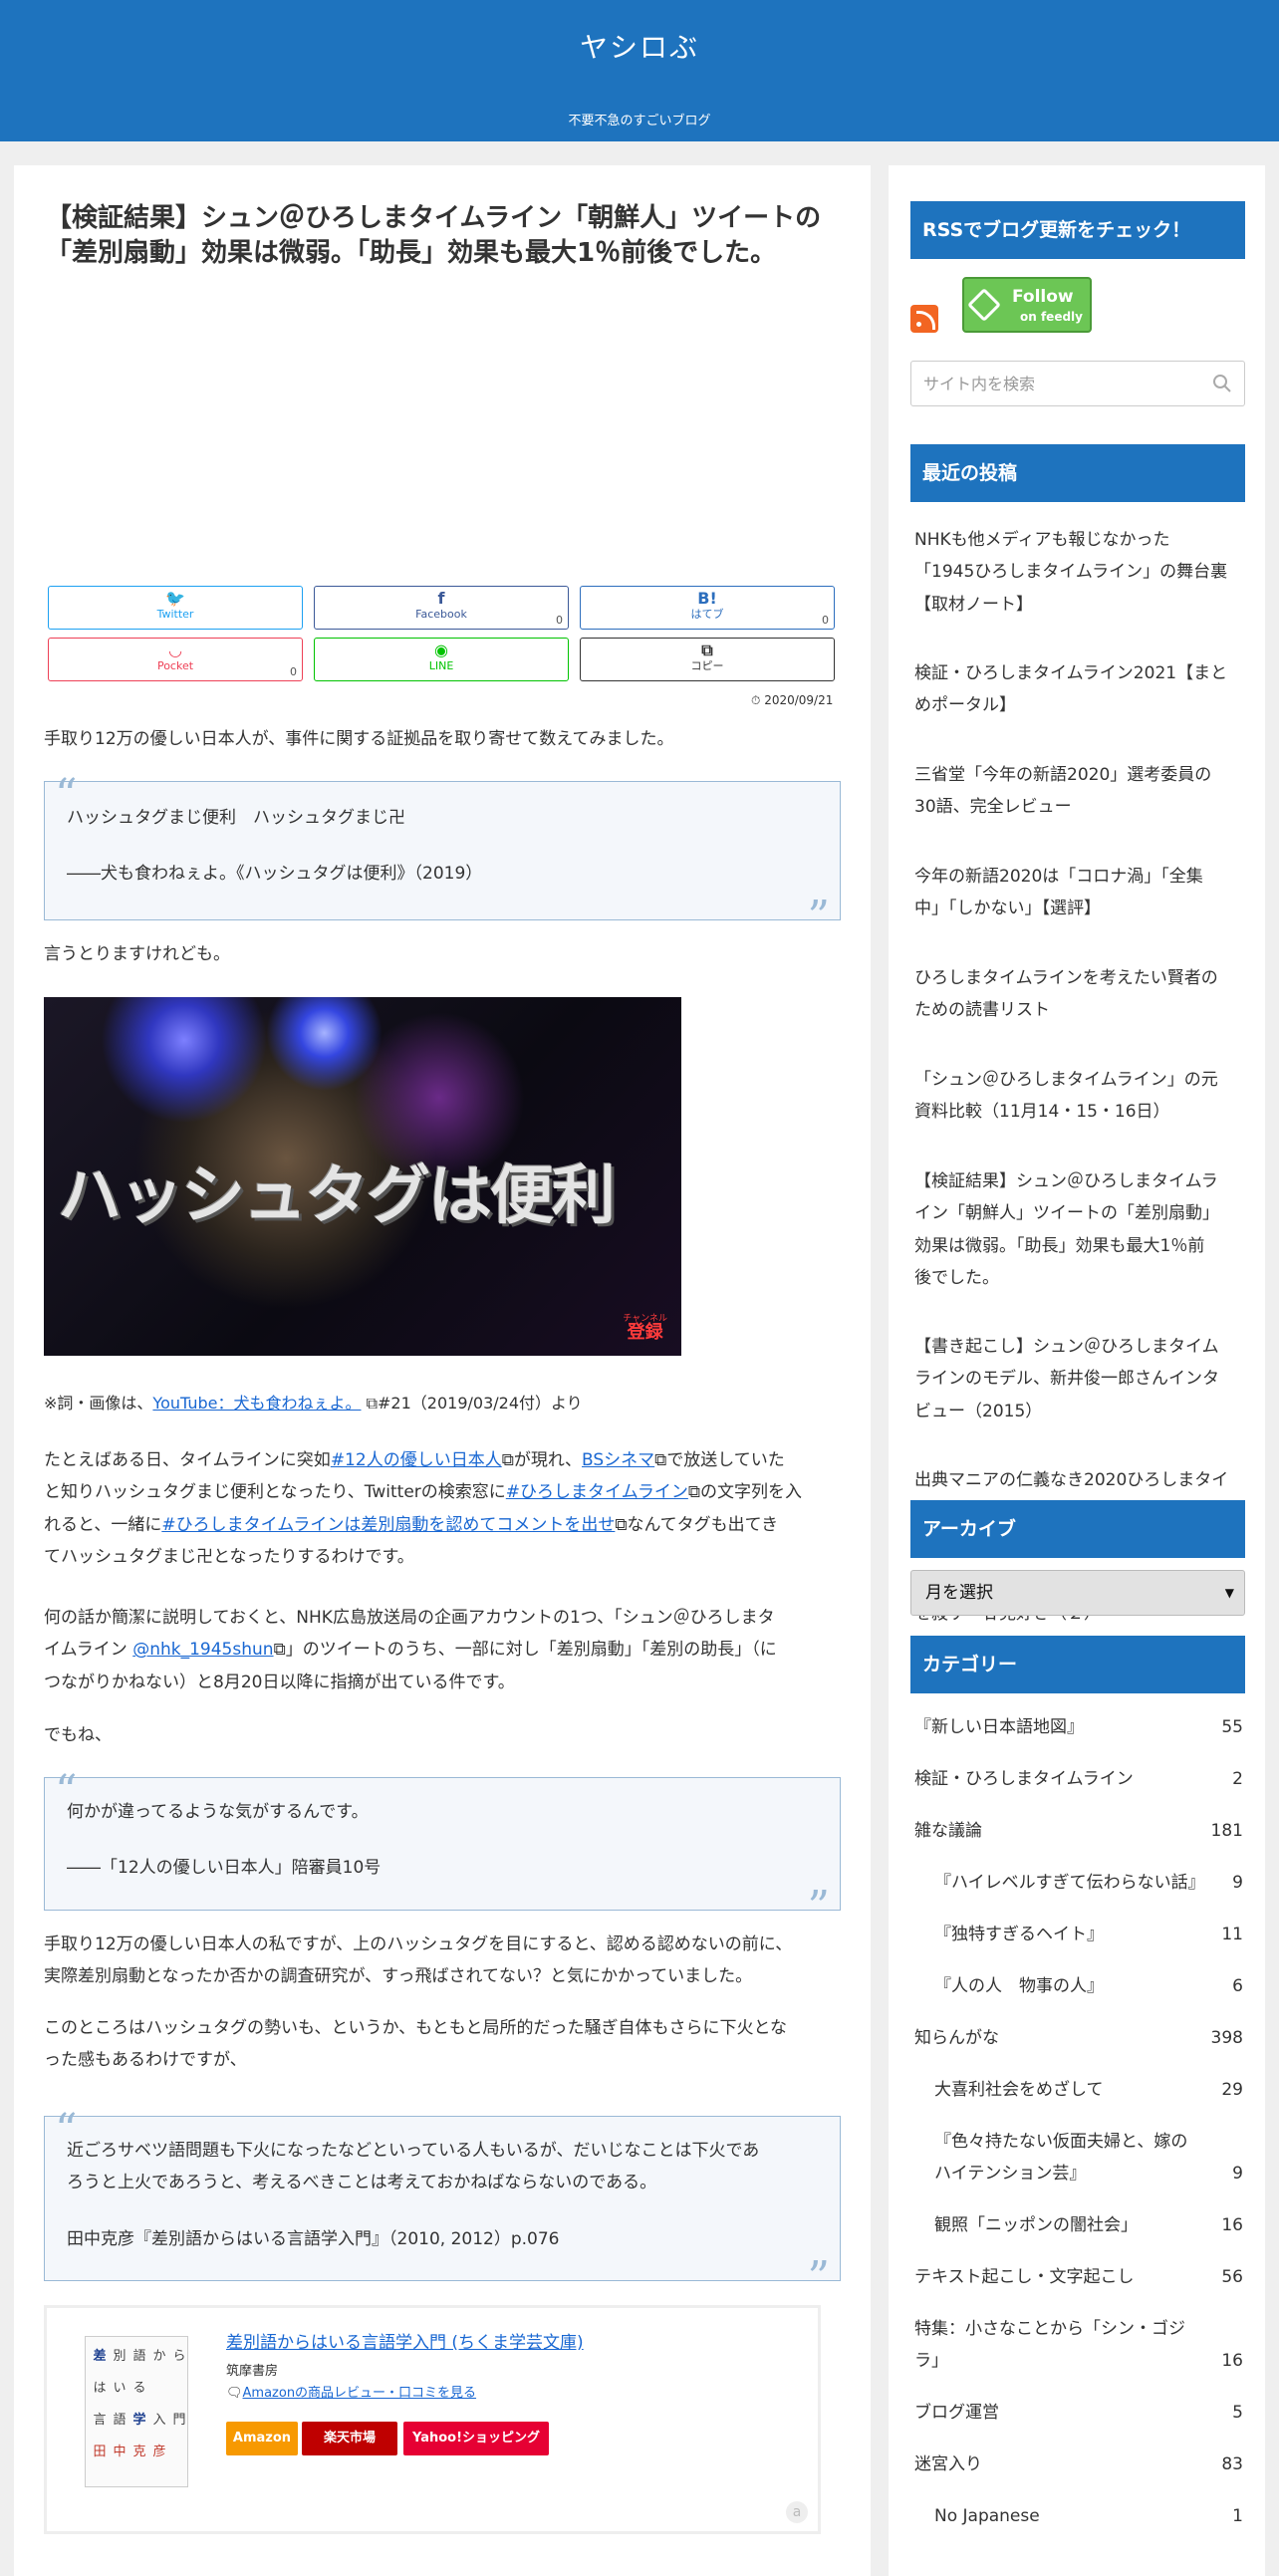 This screenshot has width=1279, height=2576. I want to click on close-quote-icon: ”, so click(819, 917).